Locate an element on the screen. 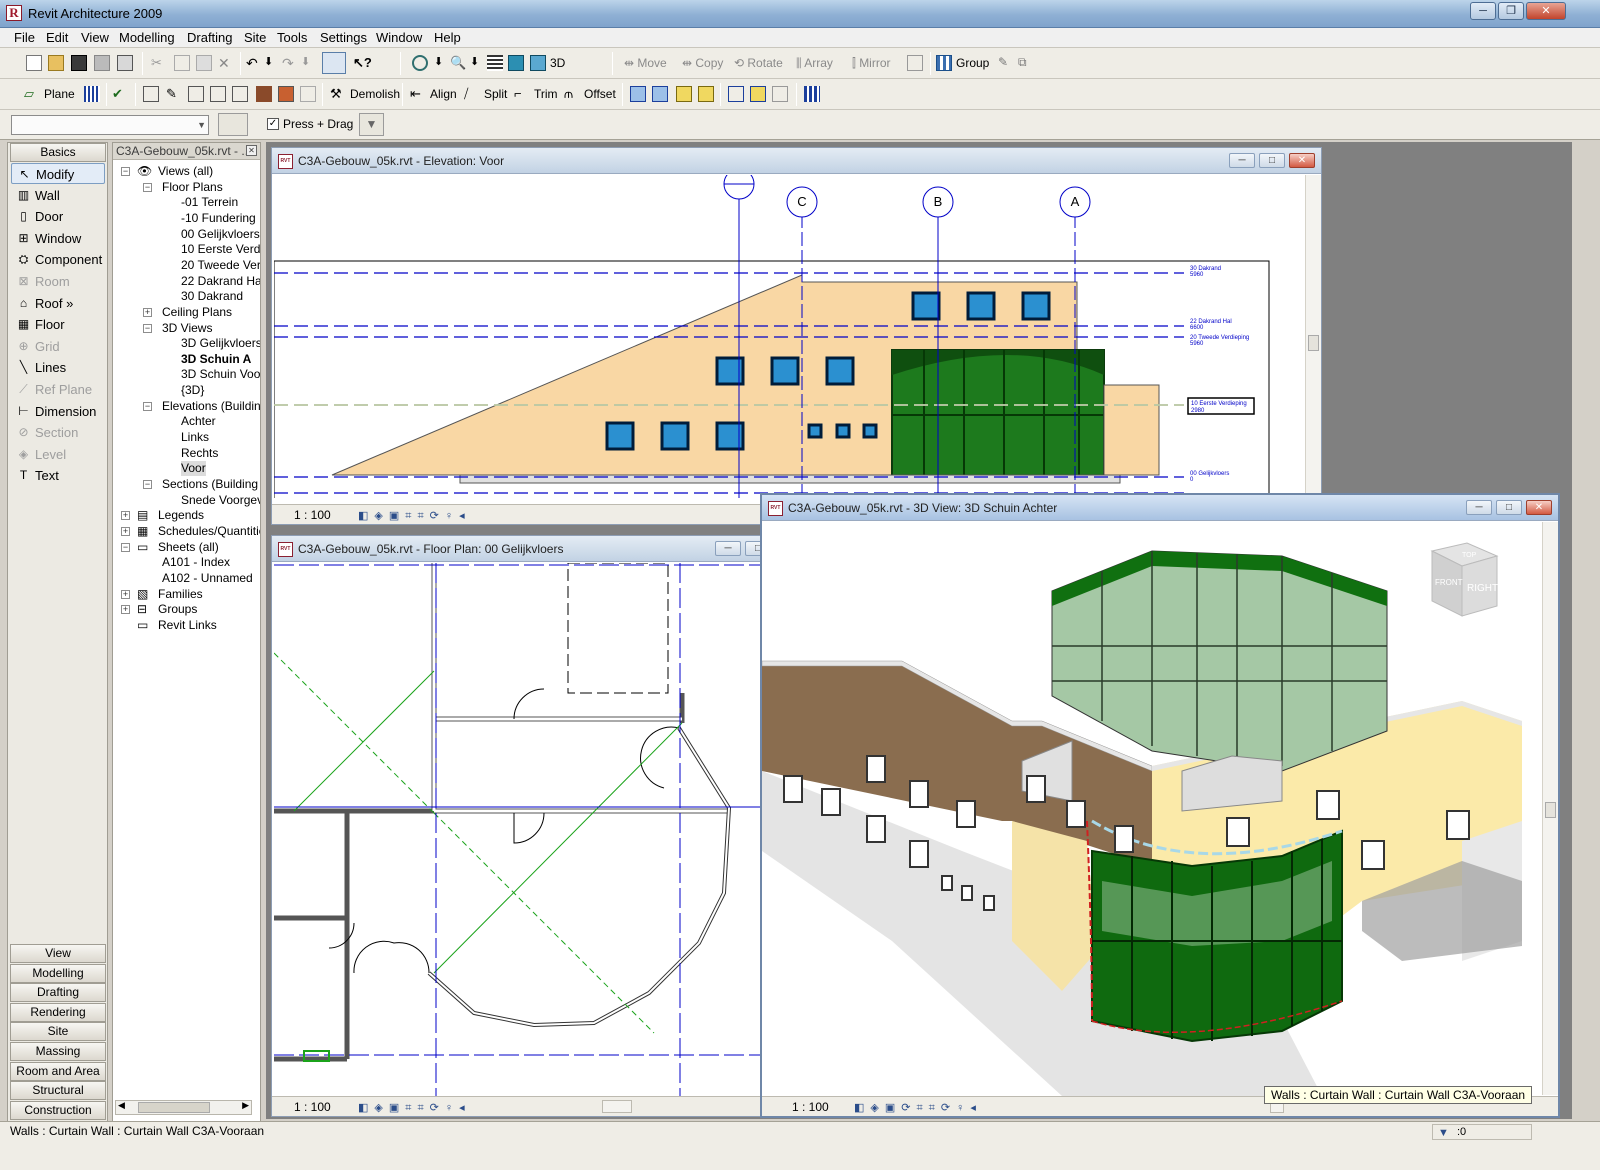 The image size is (1600, 1170). grid-toggle-icon is located at coordinates (92, 94).